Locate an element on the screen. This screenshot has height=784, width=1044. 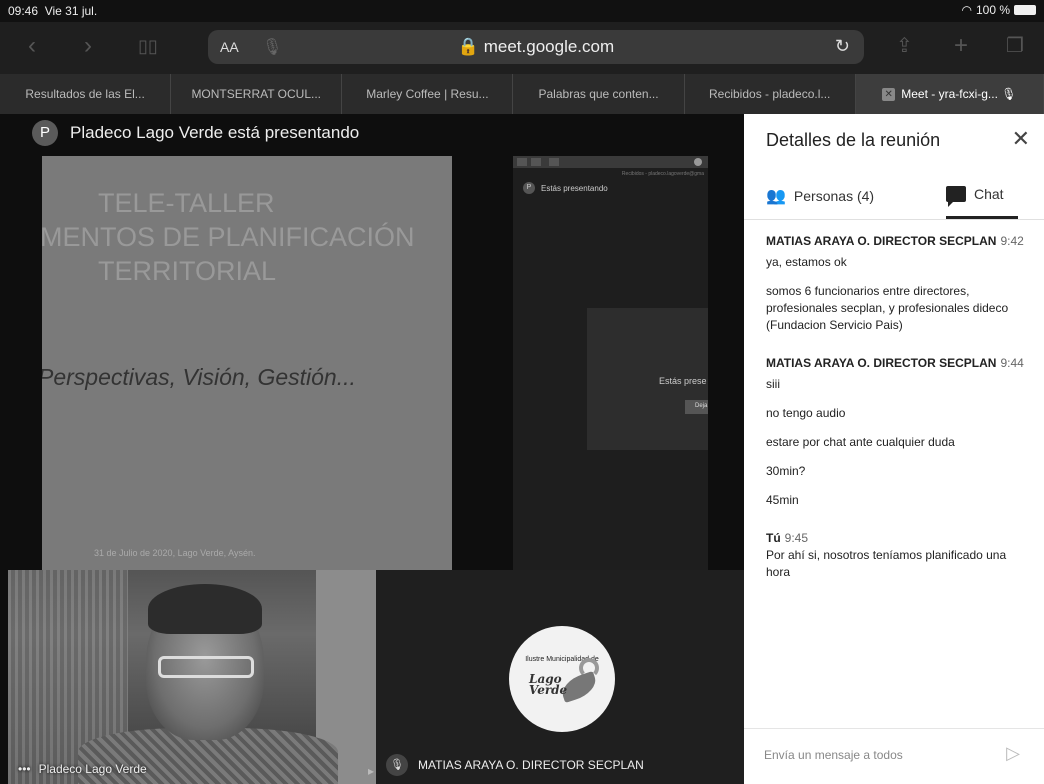
bookmarks-icon: ▯▯ is located at coordinates (148, 46).